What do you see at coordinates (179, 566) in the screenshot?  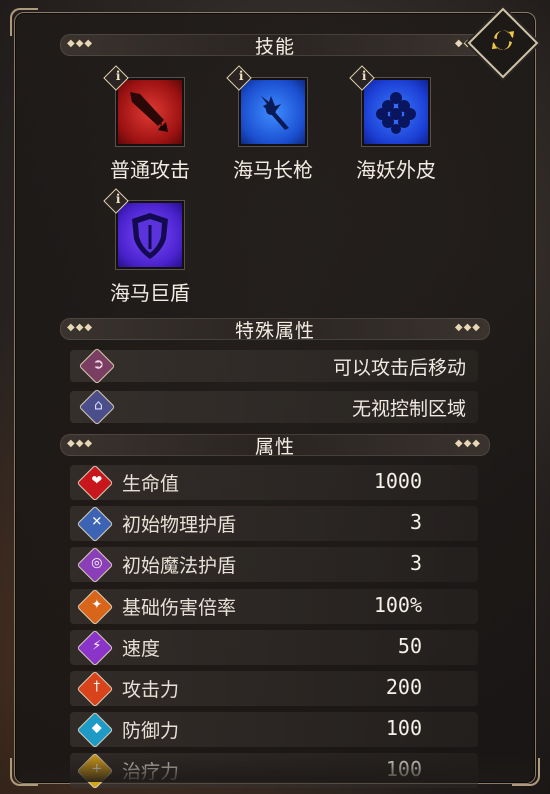 I see `stat-label: 初始魔法护盾` at bounding box center [179, 566].